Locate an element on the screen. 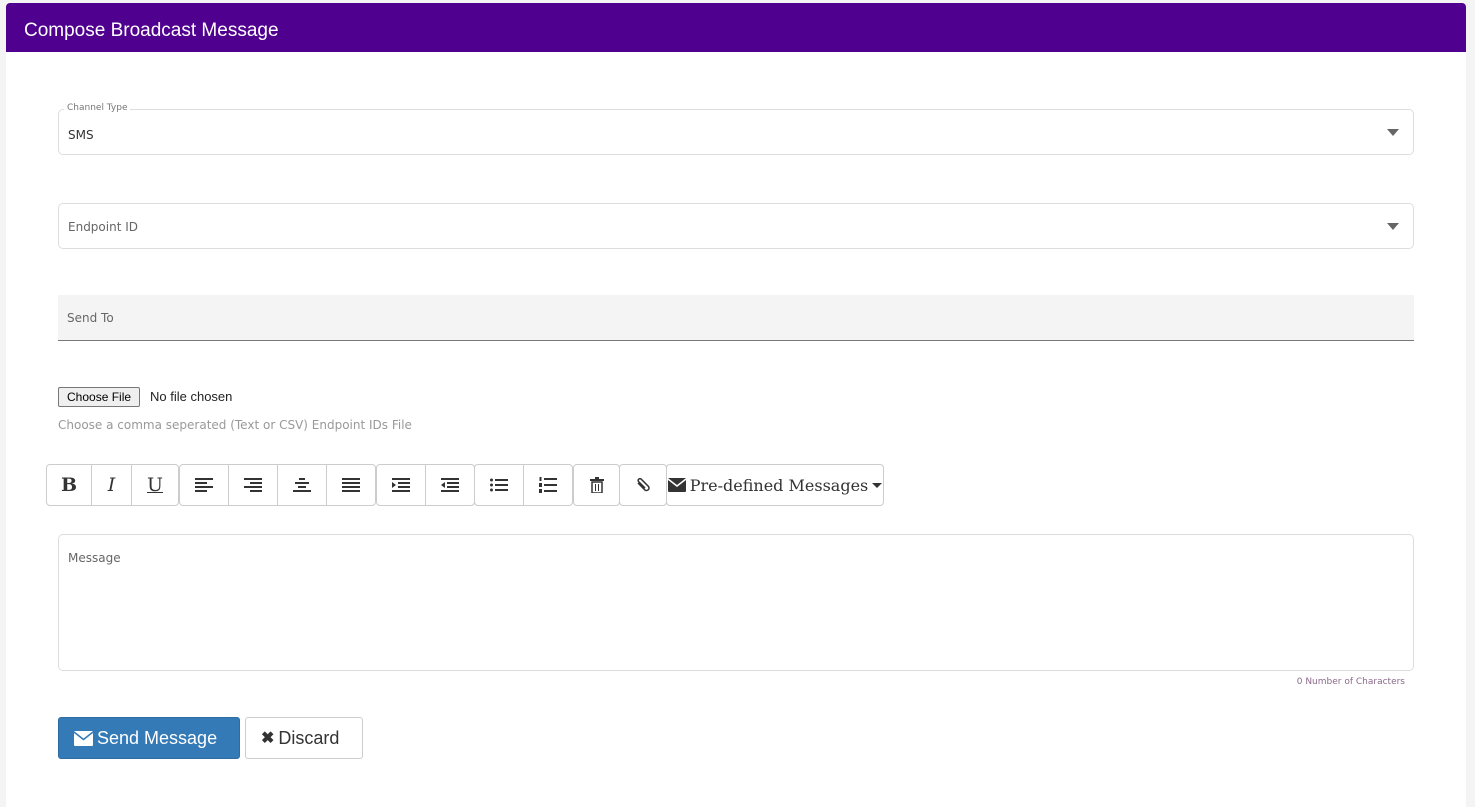 The width and height of the screenshot is (1475, 807). bullet-list-icon is located at coordinates (499, 485).